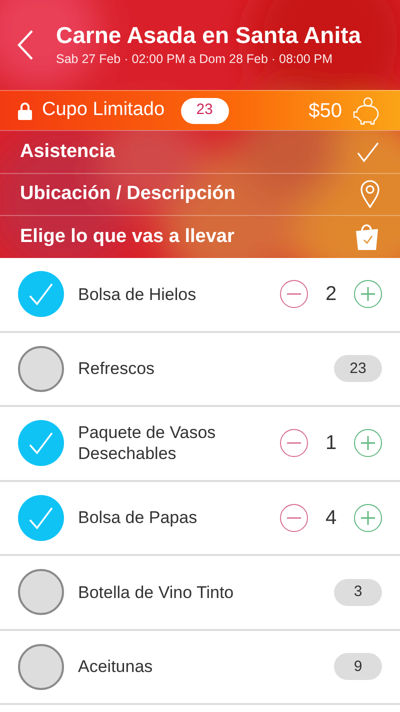 This screenshot has width=400, height=712. Describe the element at coordinates (156, 592) in the screenshot. I see `item-name: Botella de Vino Tinto` at that location.